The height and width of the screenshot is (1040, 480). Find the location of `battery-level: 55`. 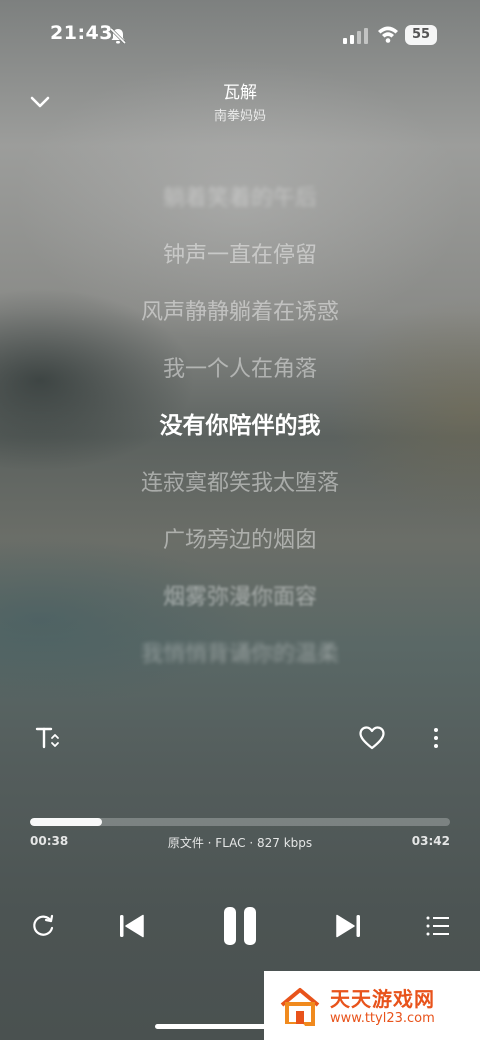

battery-level: 55 is located at coordinates (421, 35).